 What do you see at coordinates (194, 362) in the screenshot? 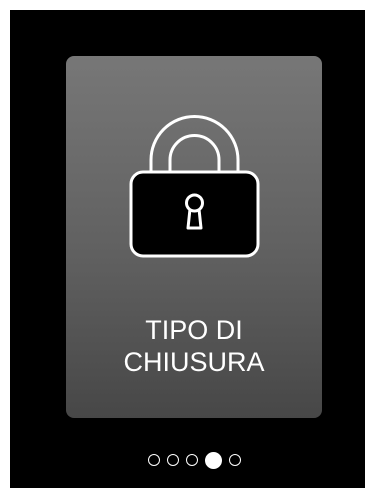
I see `card-title-line-2: CHIUSURA` at bounding box center [194, 362].